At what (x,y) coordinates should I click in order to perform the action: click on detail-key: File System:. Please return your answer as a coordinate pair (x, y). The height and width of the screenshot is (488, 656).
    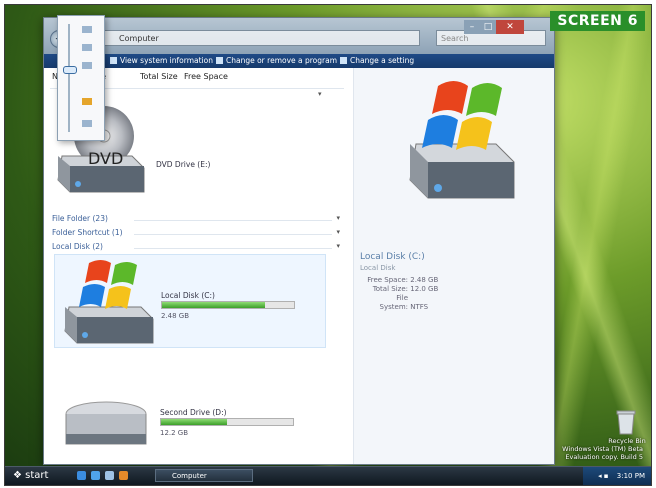
    Looking at the image, I should click on (393, 302).